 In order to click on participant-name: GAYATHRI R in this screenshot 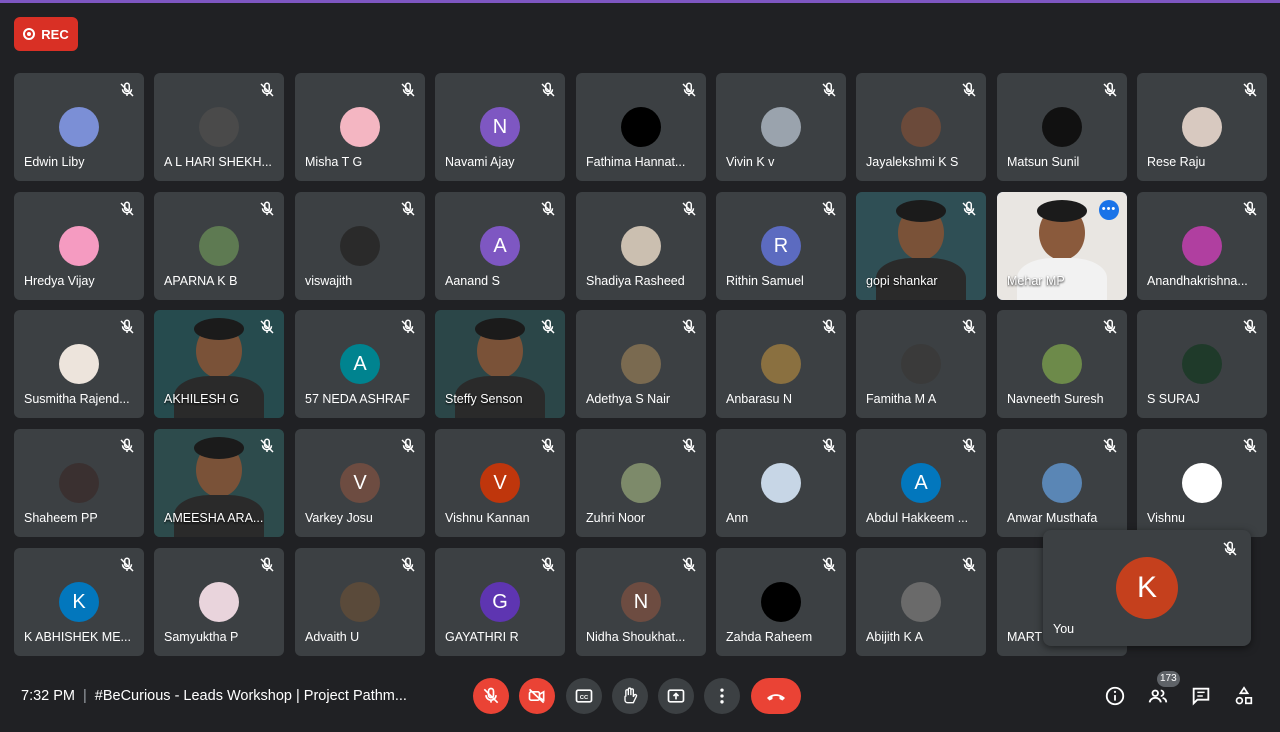, I will do `click(482, 637)`.